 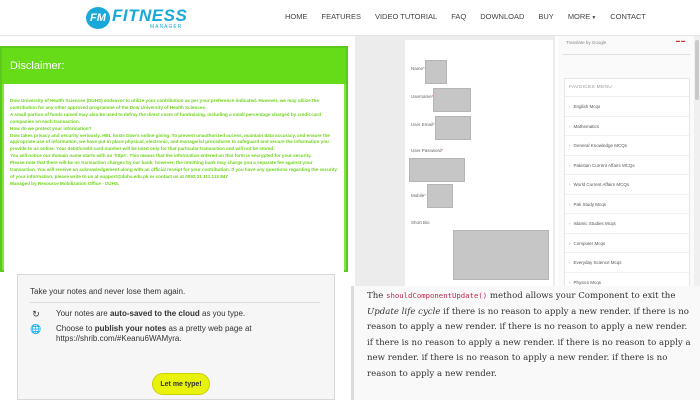 What do you see at coordinates (452, 100) in the screenshot?
I see `username-input` at bounding box center [452, 100].